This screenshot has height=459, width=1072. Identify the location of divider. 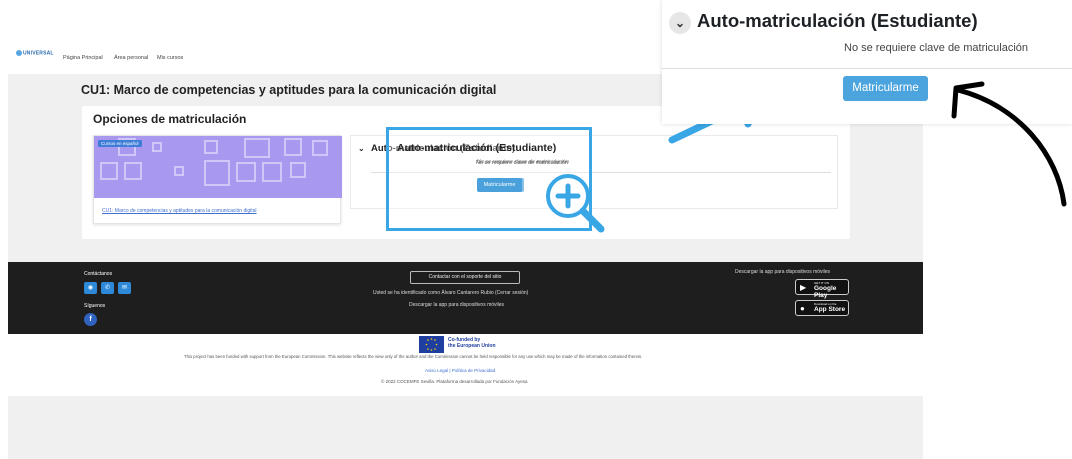
(867, 68).